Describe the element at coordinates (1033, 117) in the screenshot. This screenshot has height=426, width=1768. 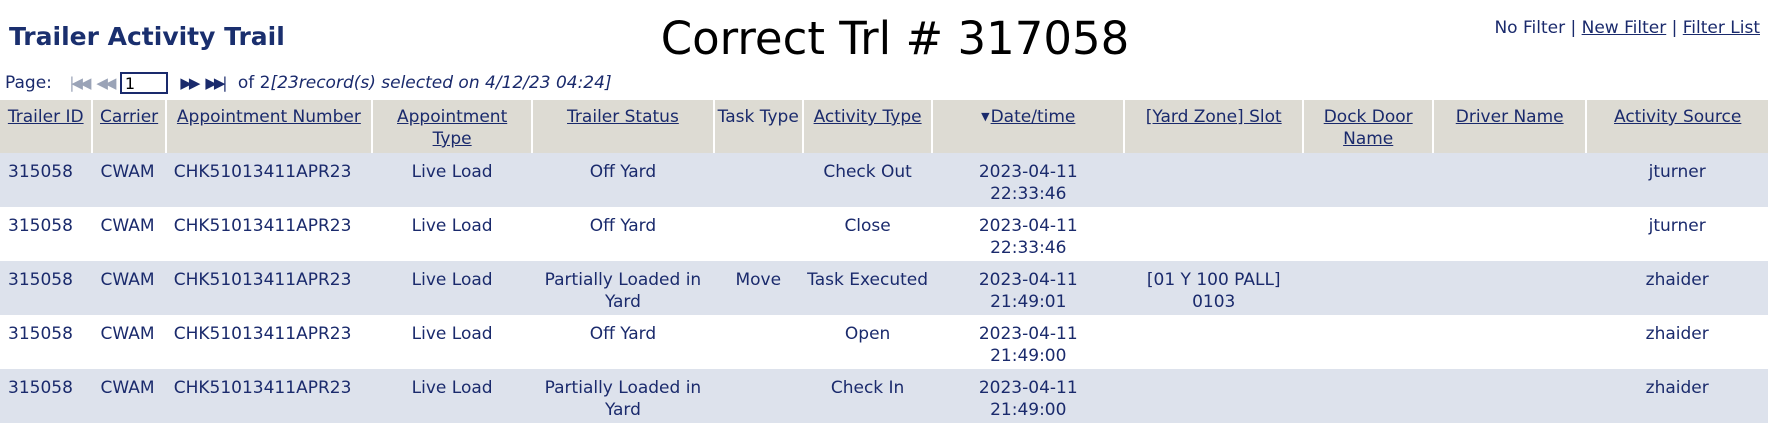
I see `column-header-link: Date/time` at that location.